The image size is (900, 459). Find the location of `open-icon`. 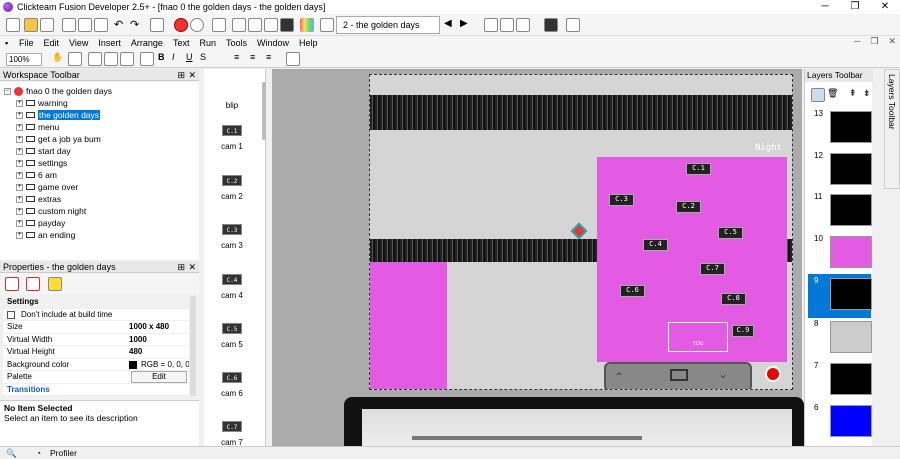

open-icon is located at coordinates (31, 25).